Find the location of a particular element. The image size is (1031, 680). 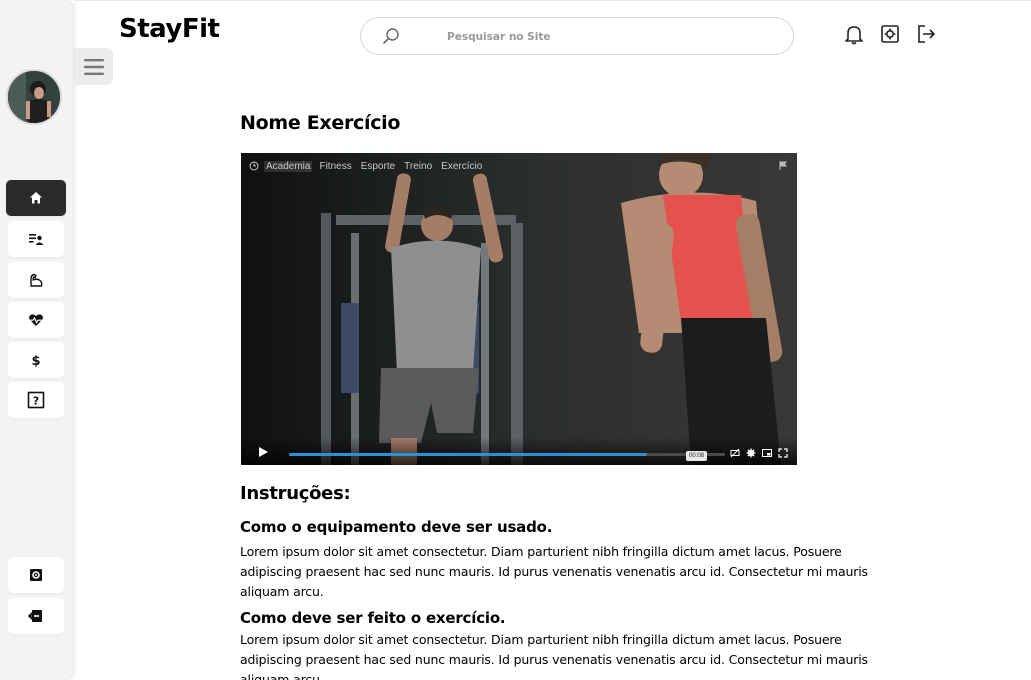

logout-icon is located at coordinates (926, 34).